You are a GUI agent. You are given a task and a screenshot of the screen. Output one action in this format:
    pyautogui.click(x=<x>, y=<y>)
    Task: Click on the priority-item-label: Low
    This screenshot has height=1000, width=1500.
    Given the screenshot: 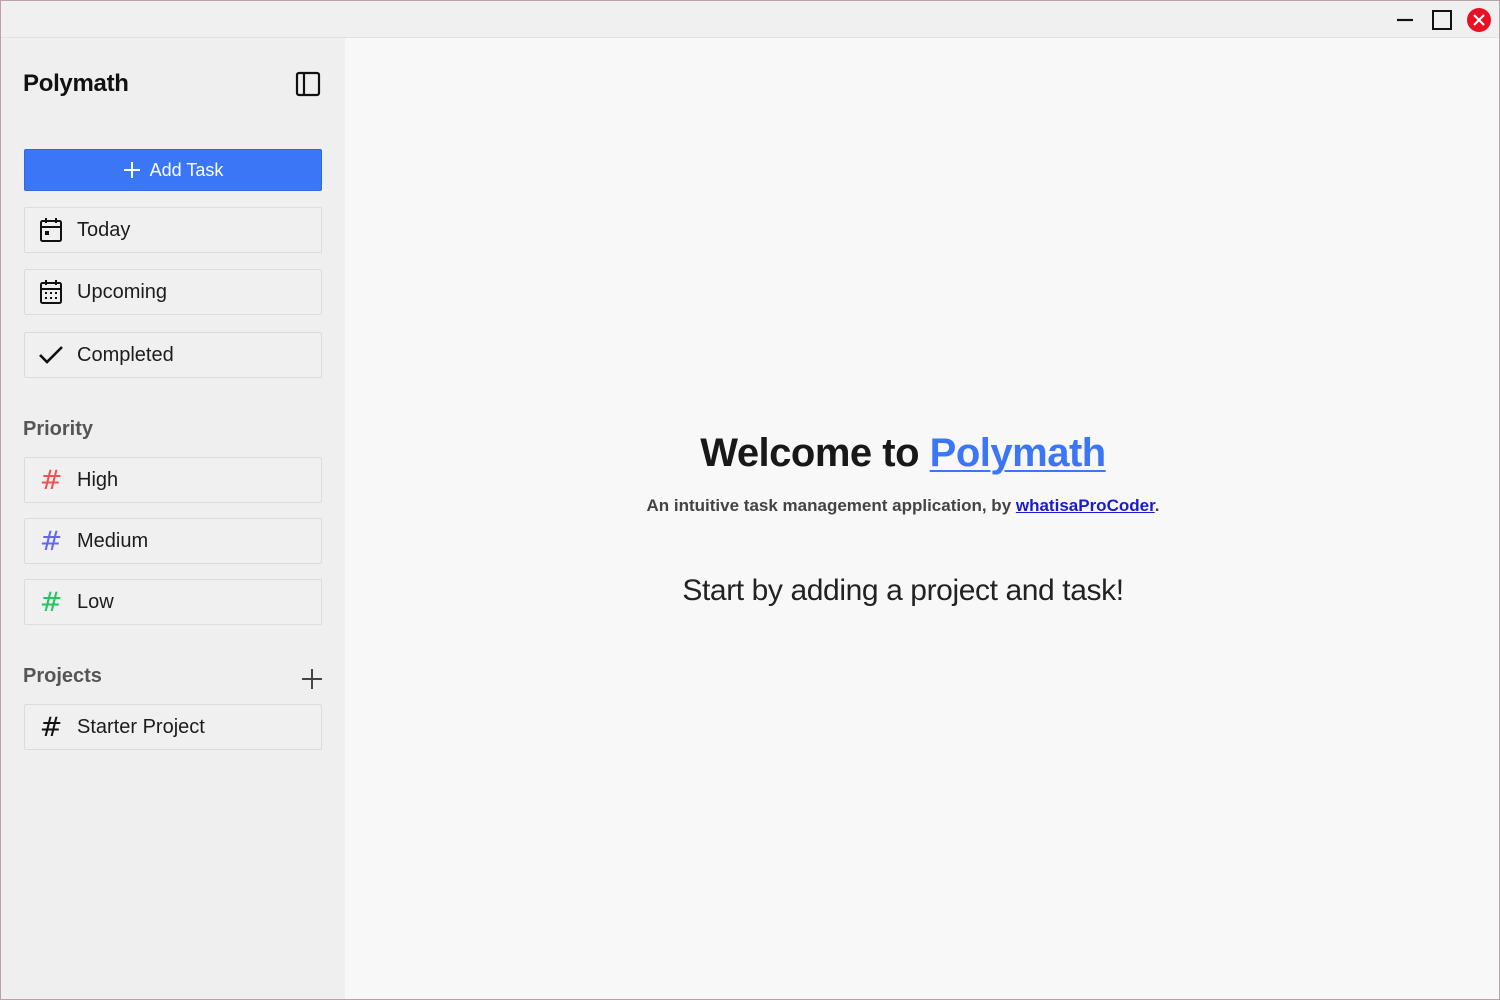 What is the action you would take?
    pyautogui.click(x=95, y=601)
    